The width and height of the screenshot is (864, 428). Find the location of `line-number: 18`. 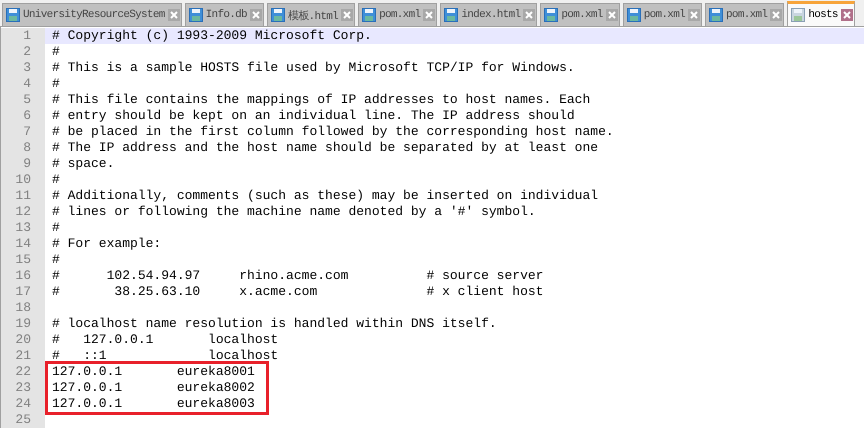

line-number: 18 is located at coordinates (23, 308).